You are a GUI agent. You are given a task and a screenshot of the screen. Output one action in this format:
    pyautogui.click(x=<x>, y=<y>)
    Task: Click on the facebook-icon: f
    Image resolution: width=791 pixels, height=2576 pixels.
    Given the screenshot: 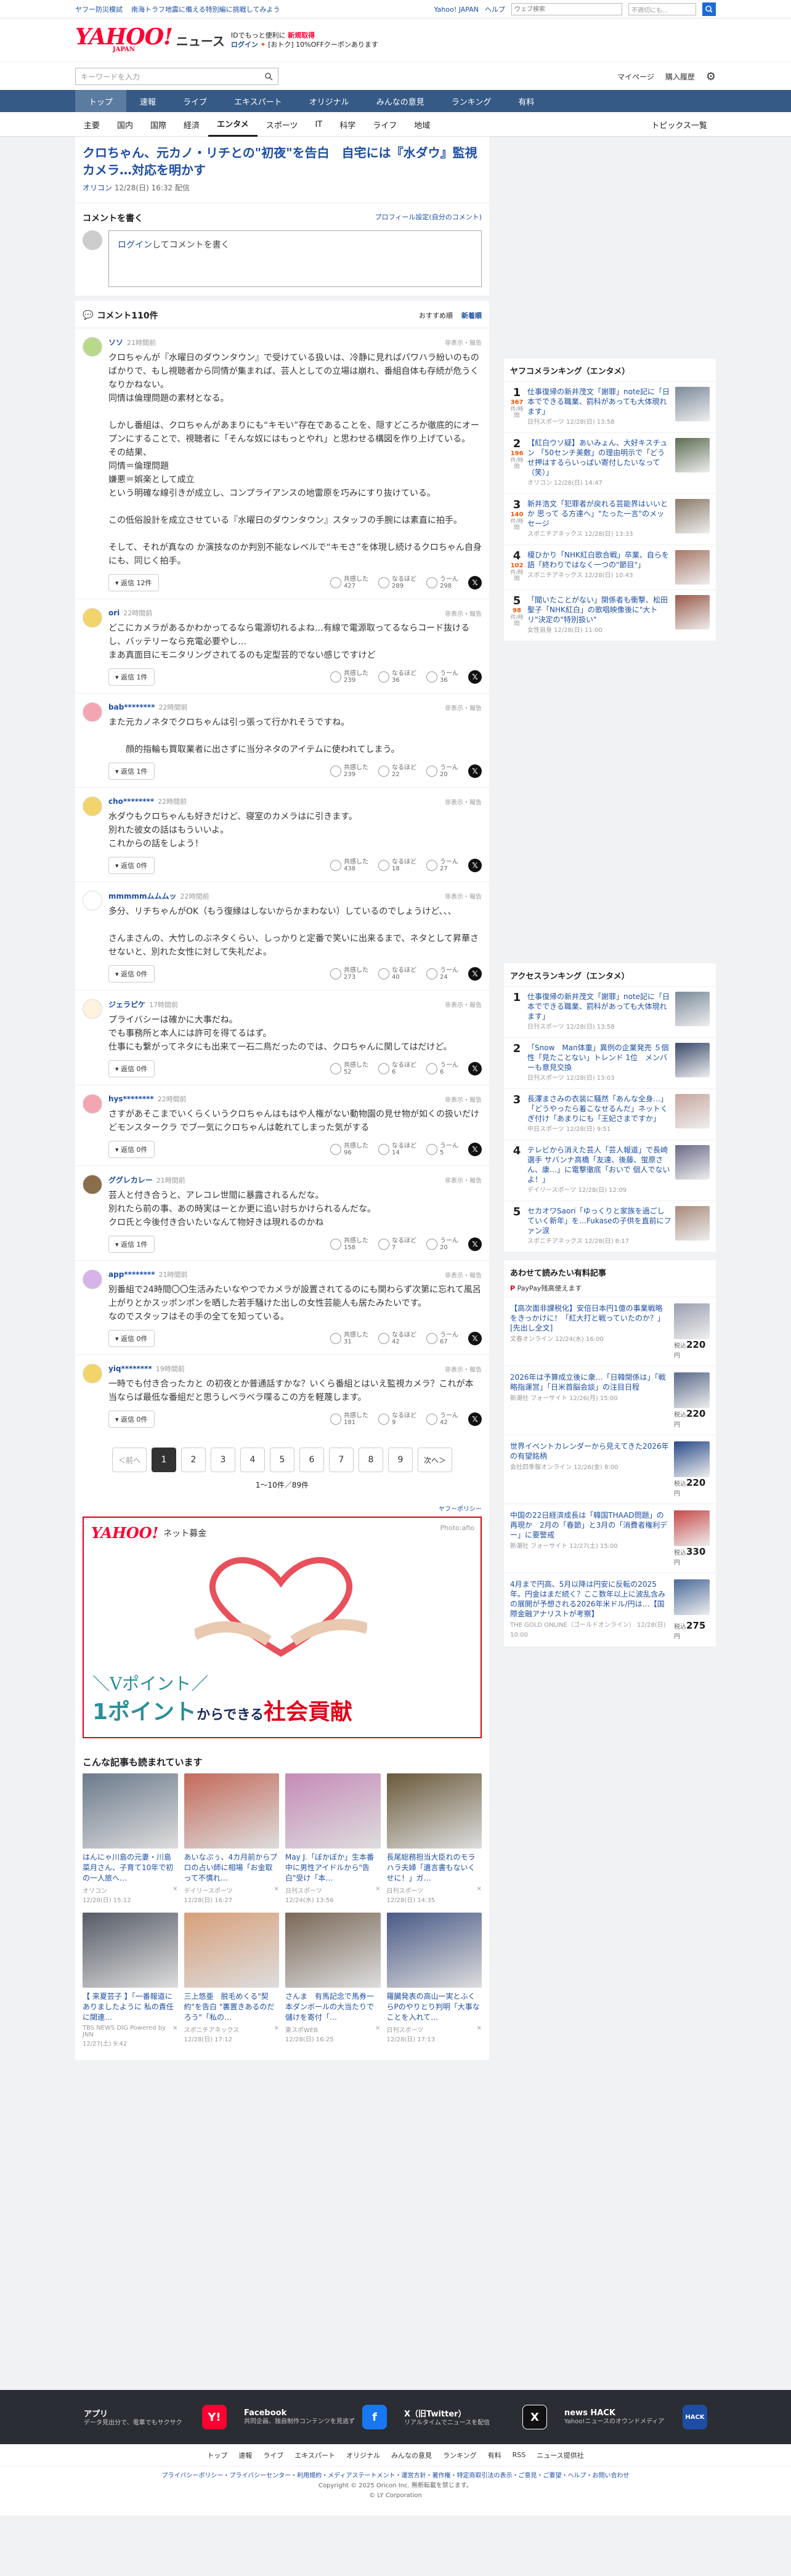 What is the action you would take?
    pyautogui.click(x=374, y=2417)
    